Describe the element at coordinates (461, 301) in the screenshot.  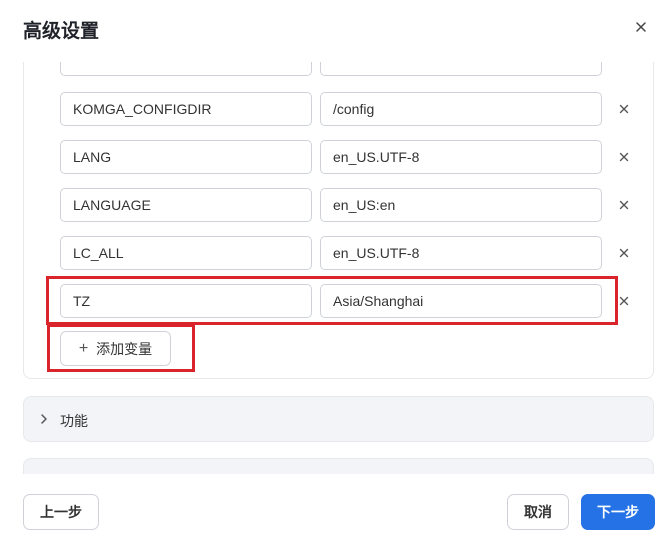
I see `env-value-input: Asia/Shanghai` at that location.